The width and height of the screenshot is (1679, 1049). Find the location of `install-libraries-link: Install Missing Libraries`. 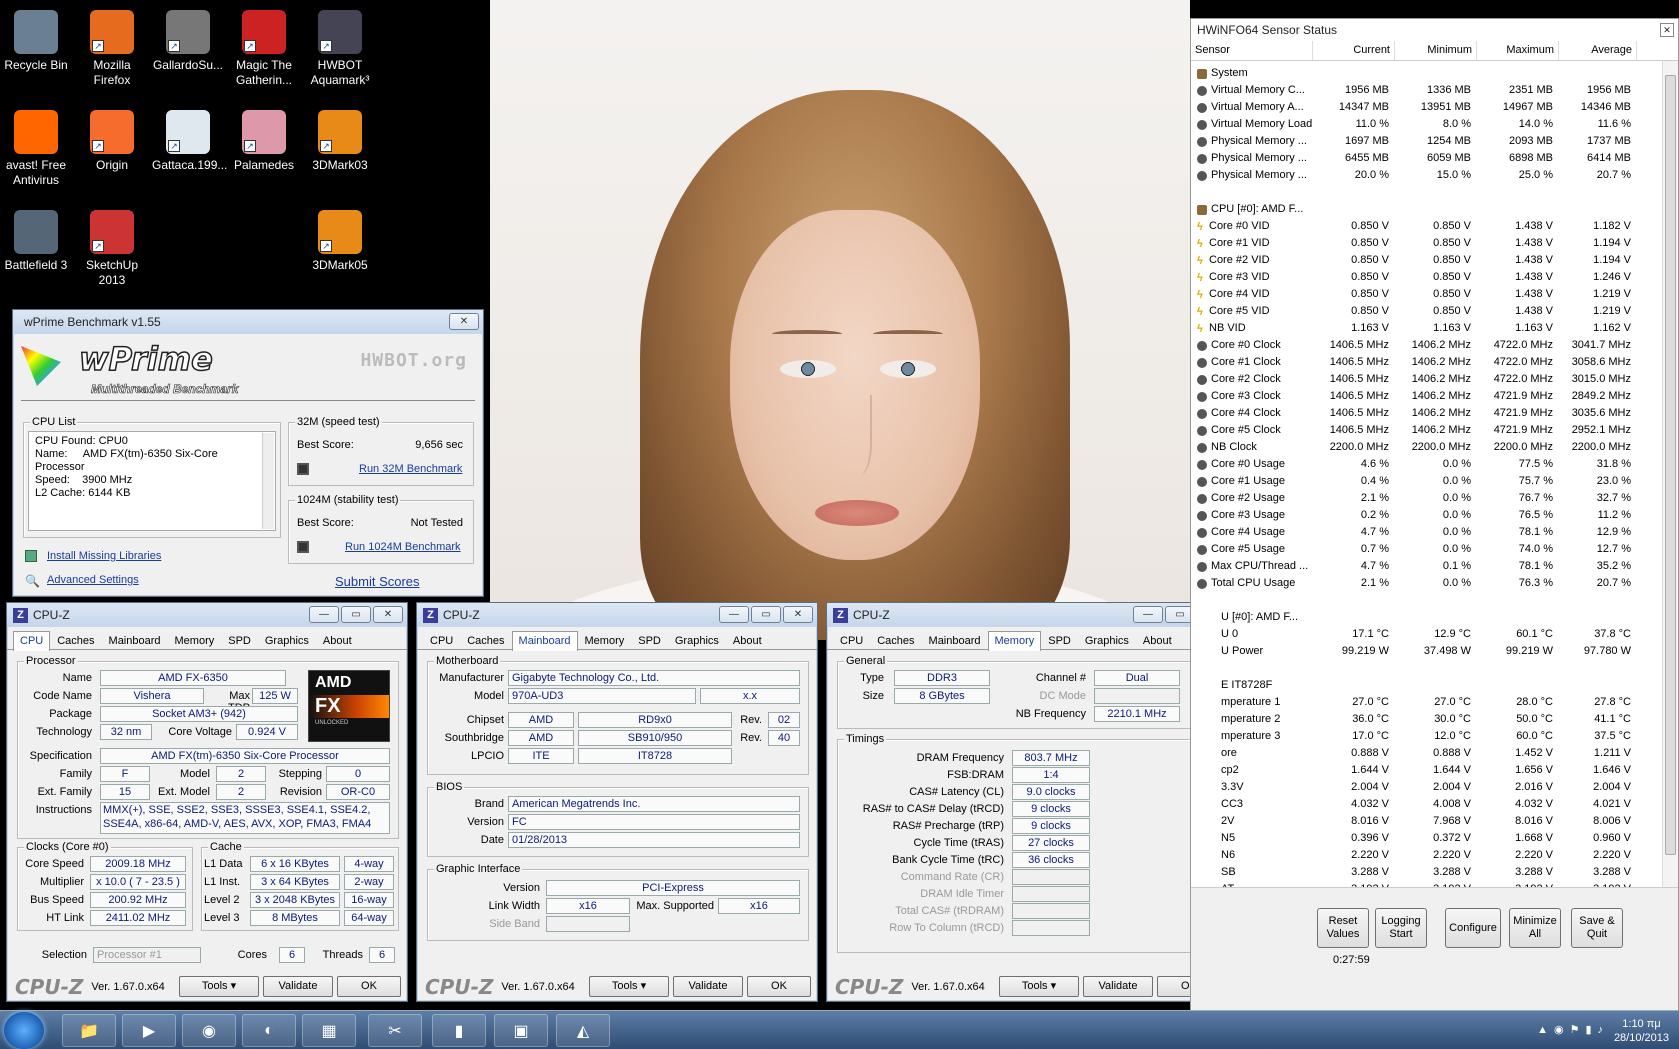

install-libraries-link: Install Missing Libraries is located at coordinates (104, 556).